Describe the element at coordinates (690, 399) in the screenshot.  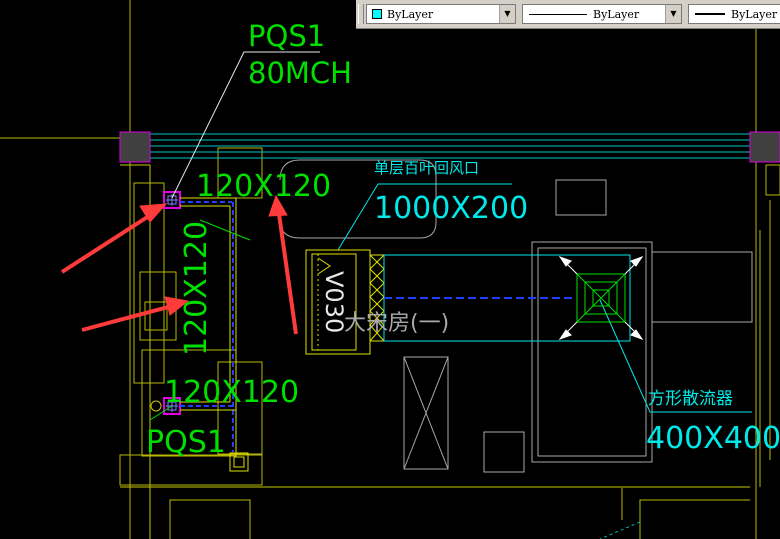
I see `diffuser-label: 方形散流器` at that location.